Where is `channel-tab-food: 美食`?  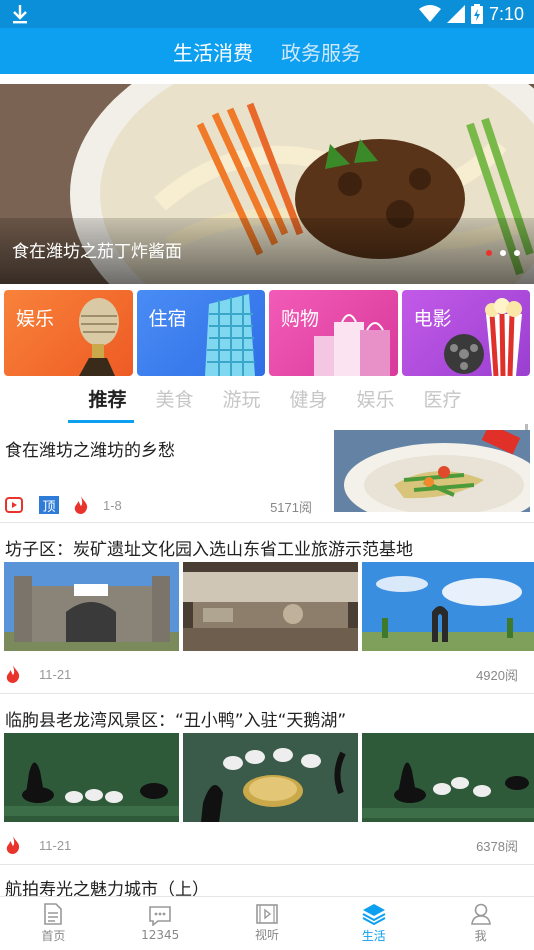
channel-tab-food: 美食 is located at coordinates (174, 402).